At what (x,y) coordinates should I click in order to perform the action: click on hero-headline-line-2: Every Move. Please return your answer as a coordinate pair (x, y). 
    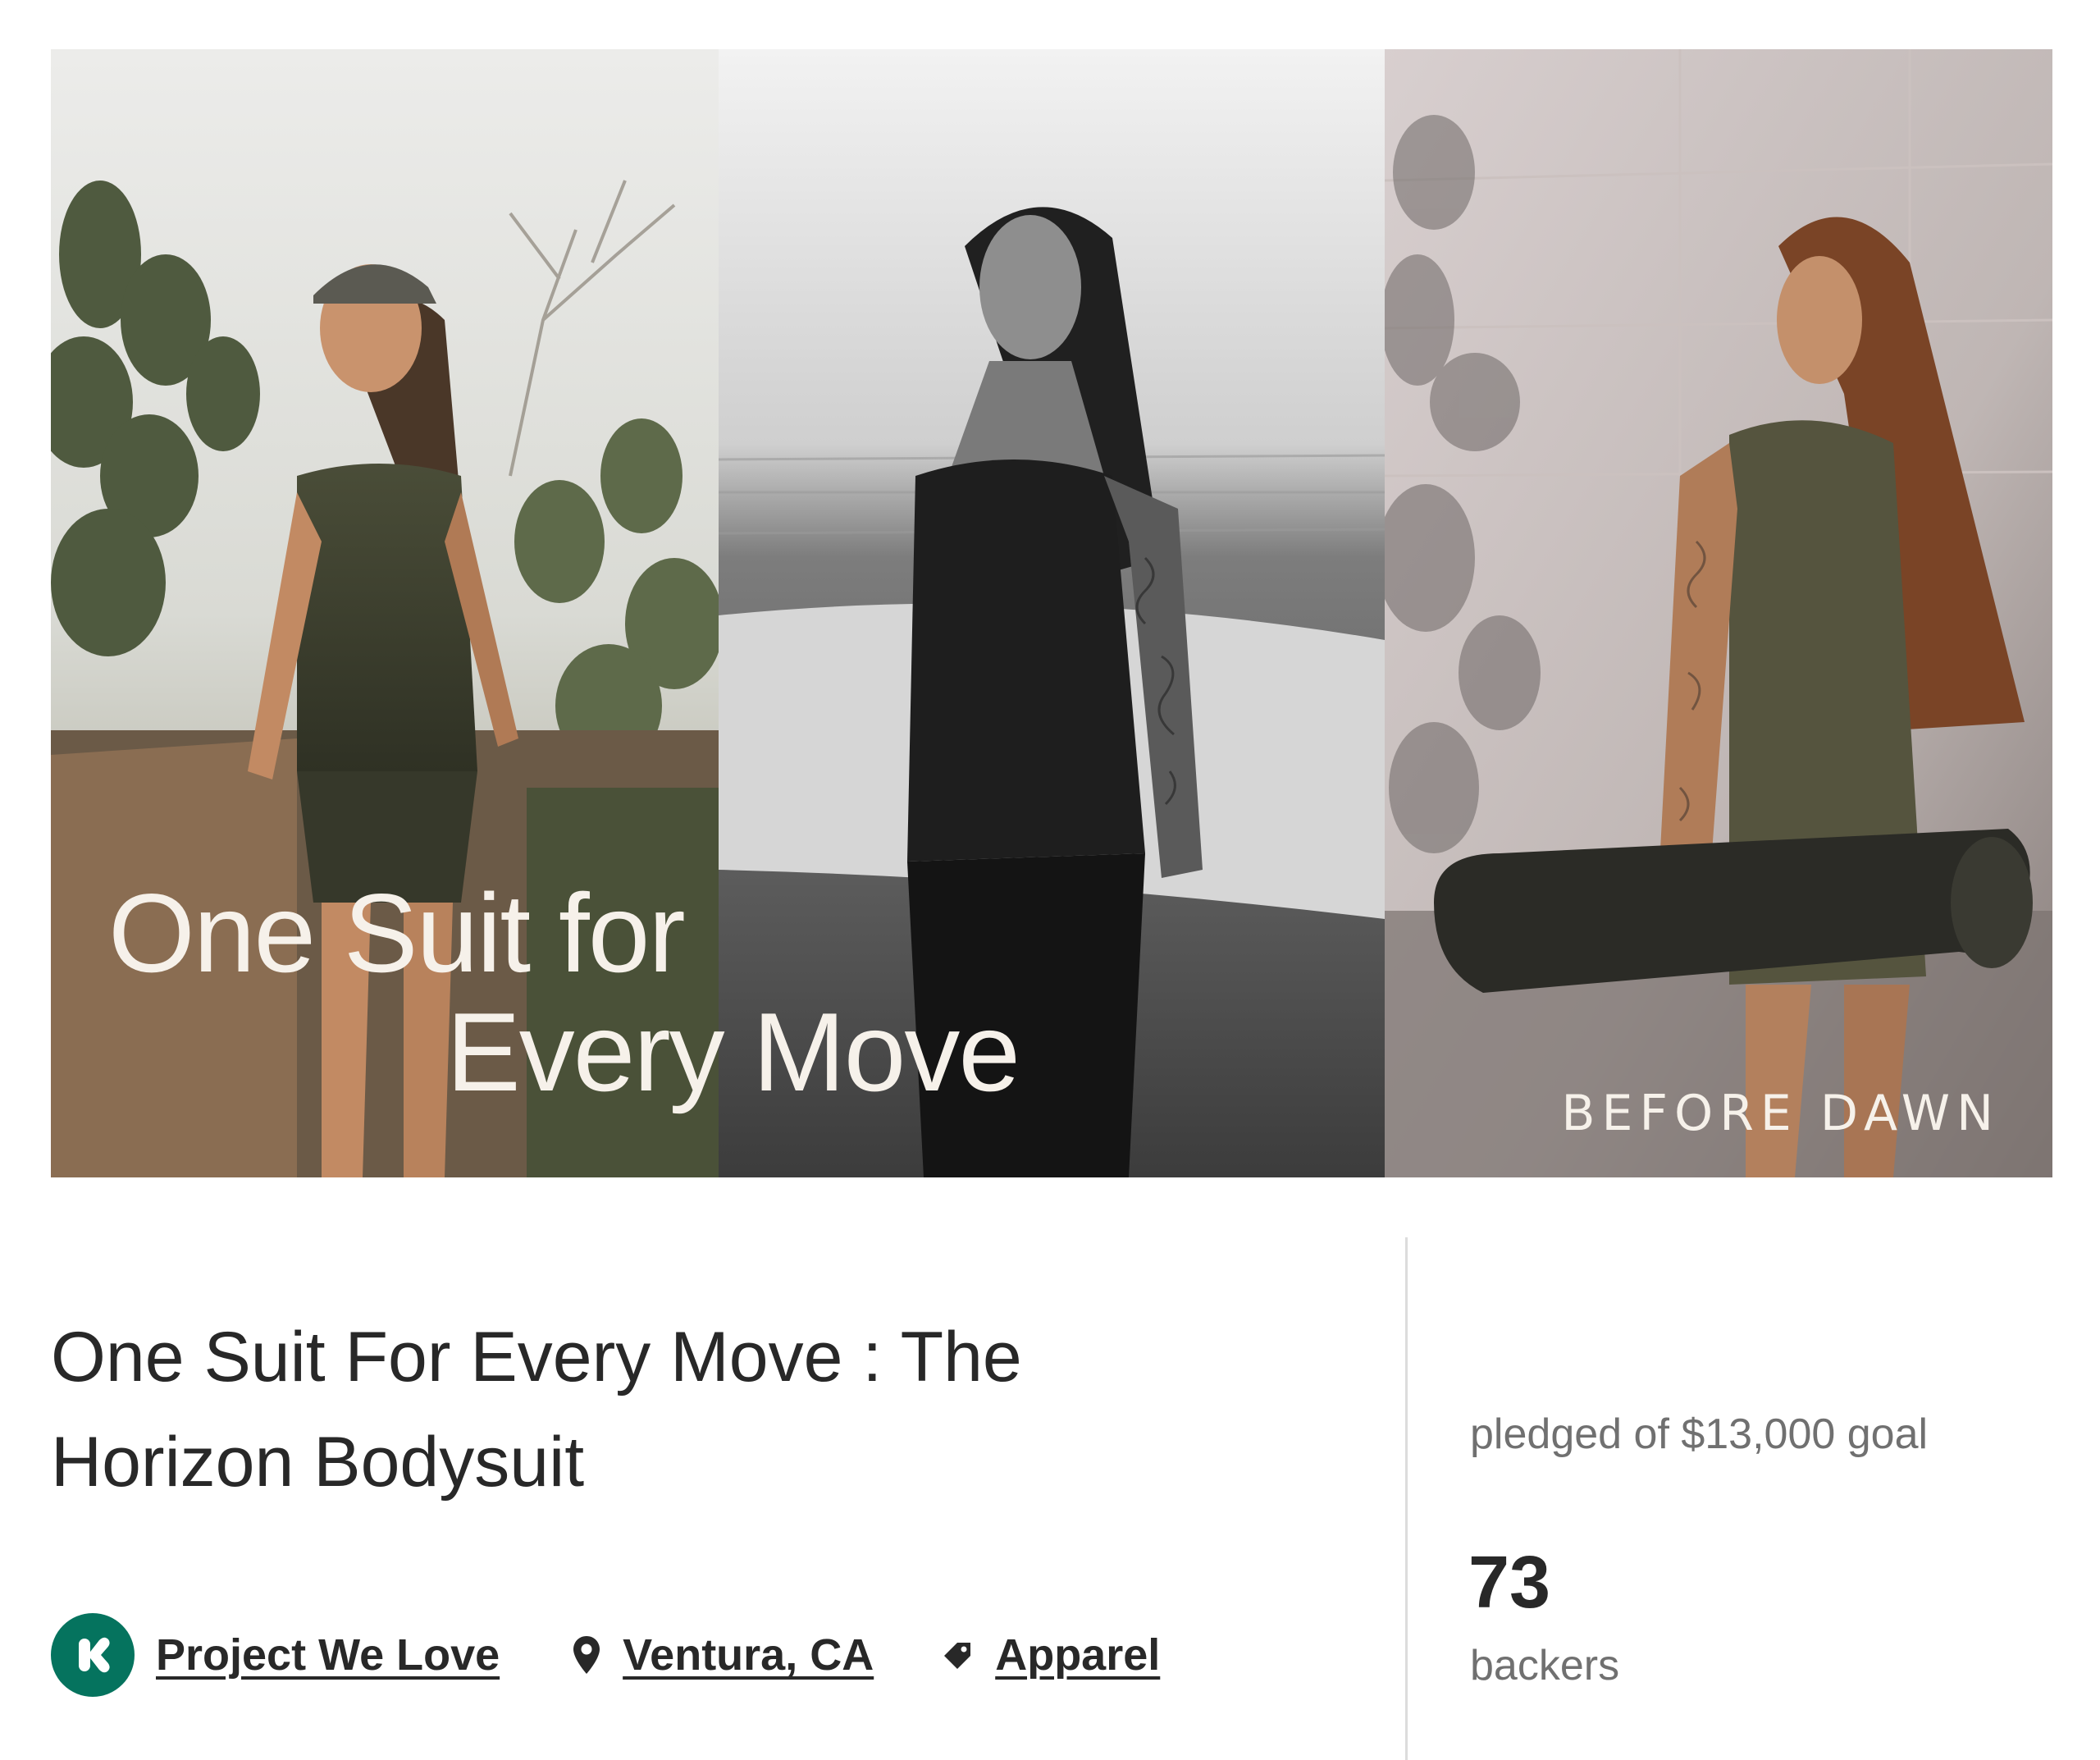
    Looking at the image, I should click on (733, 1052).